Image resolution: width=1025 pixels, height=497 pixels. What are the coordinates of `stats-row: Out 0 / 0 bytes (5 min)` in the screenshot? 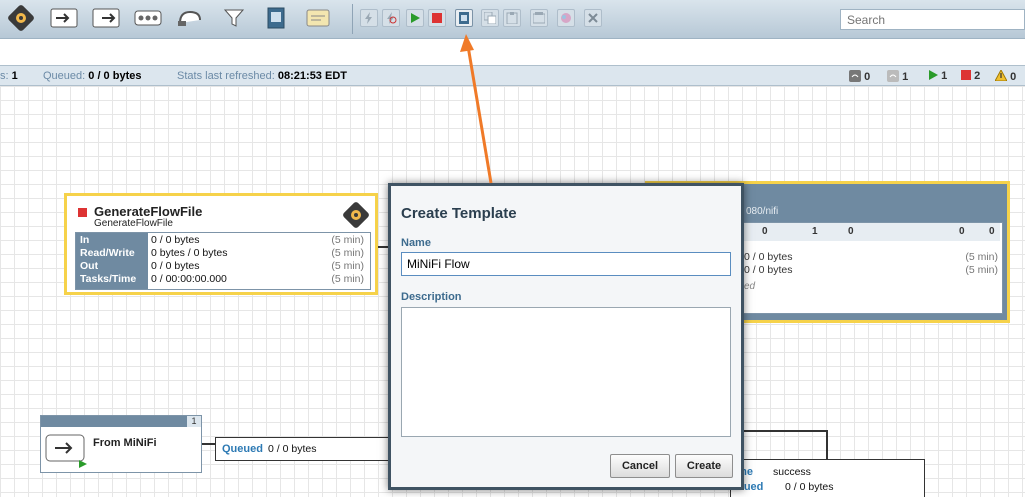 It's located at (222, 266).